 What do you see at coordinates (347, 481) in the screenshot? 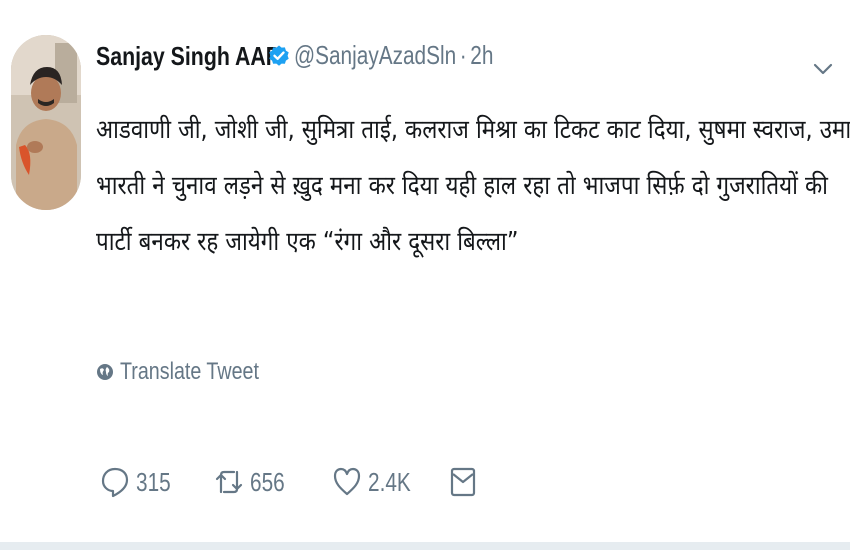
I see `heart-icon` at bounding box center [347, 481].